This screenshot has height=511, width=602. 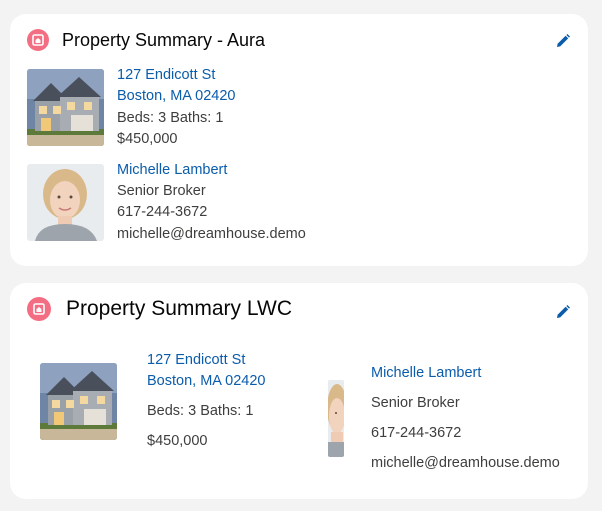 I want to click on card-title: Property Summary - Aura, so click(x=164, y=40).